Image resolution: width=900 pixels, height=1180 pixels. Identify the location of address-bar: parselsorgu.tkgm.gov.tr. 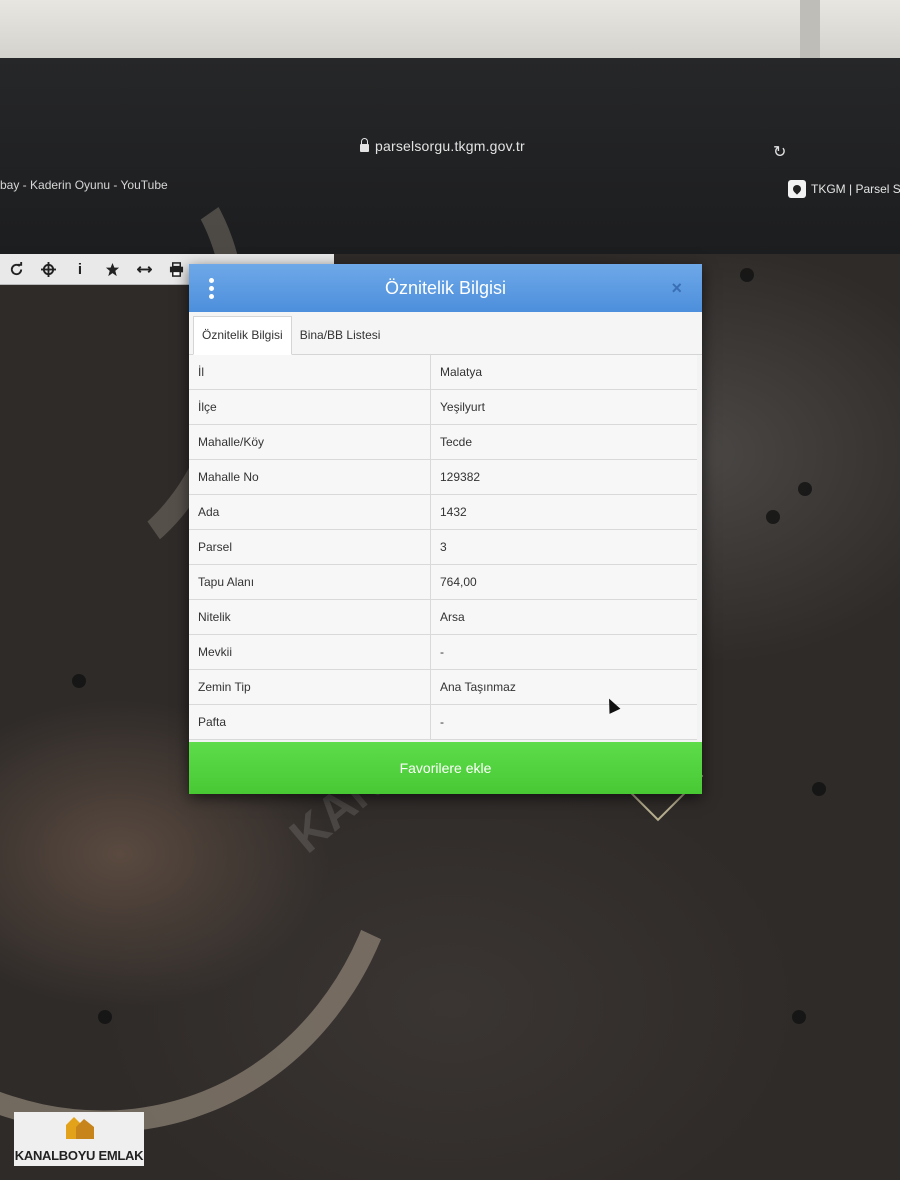
(442, 145).